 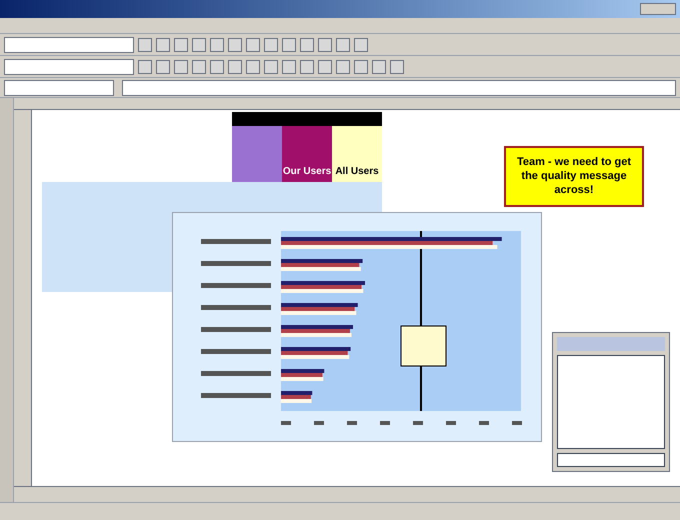 I want to click on legend-box, so click(x=423, y=346).